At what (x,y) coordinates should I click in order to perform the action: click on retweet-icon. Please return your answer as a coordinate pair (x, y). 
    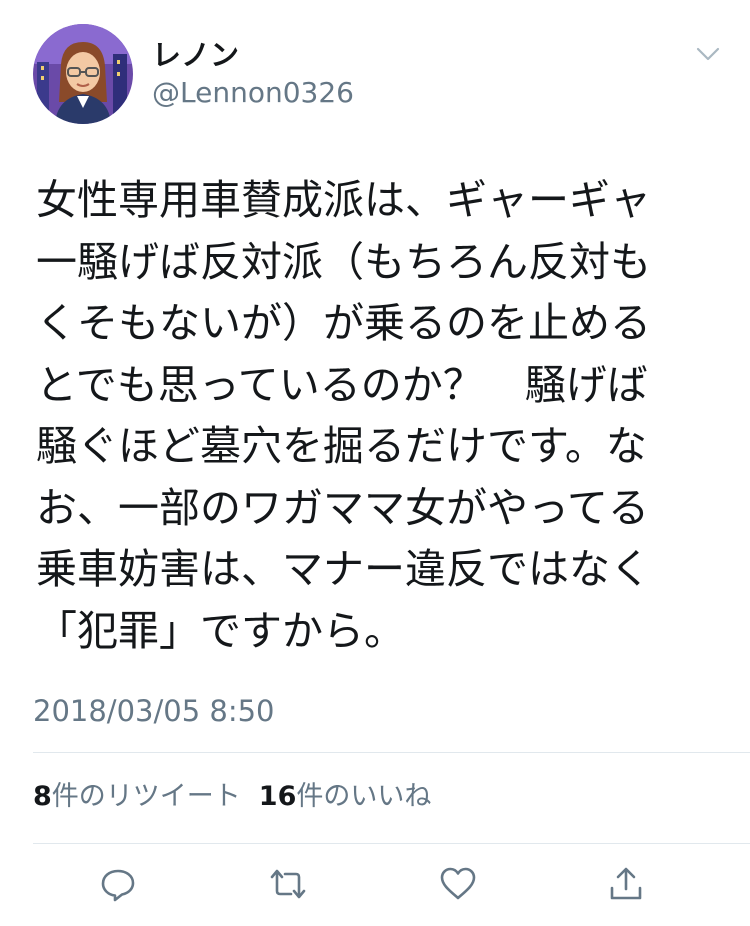
    Looking at the image, I should click on (288, 884).